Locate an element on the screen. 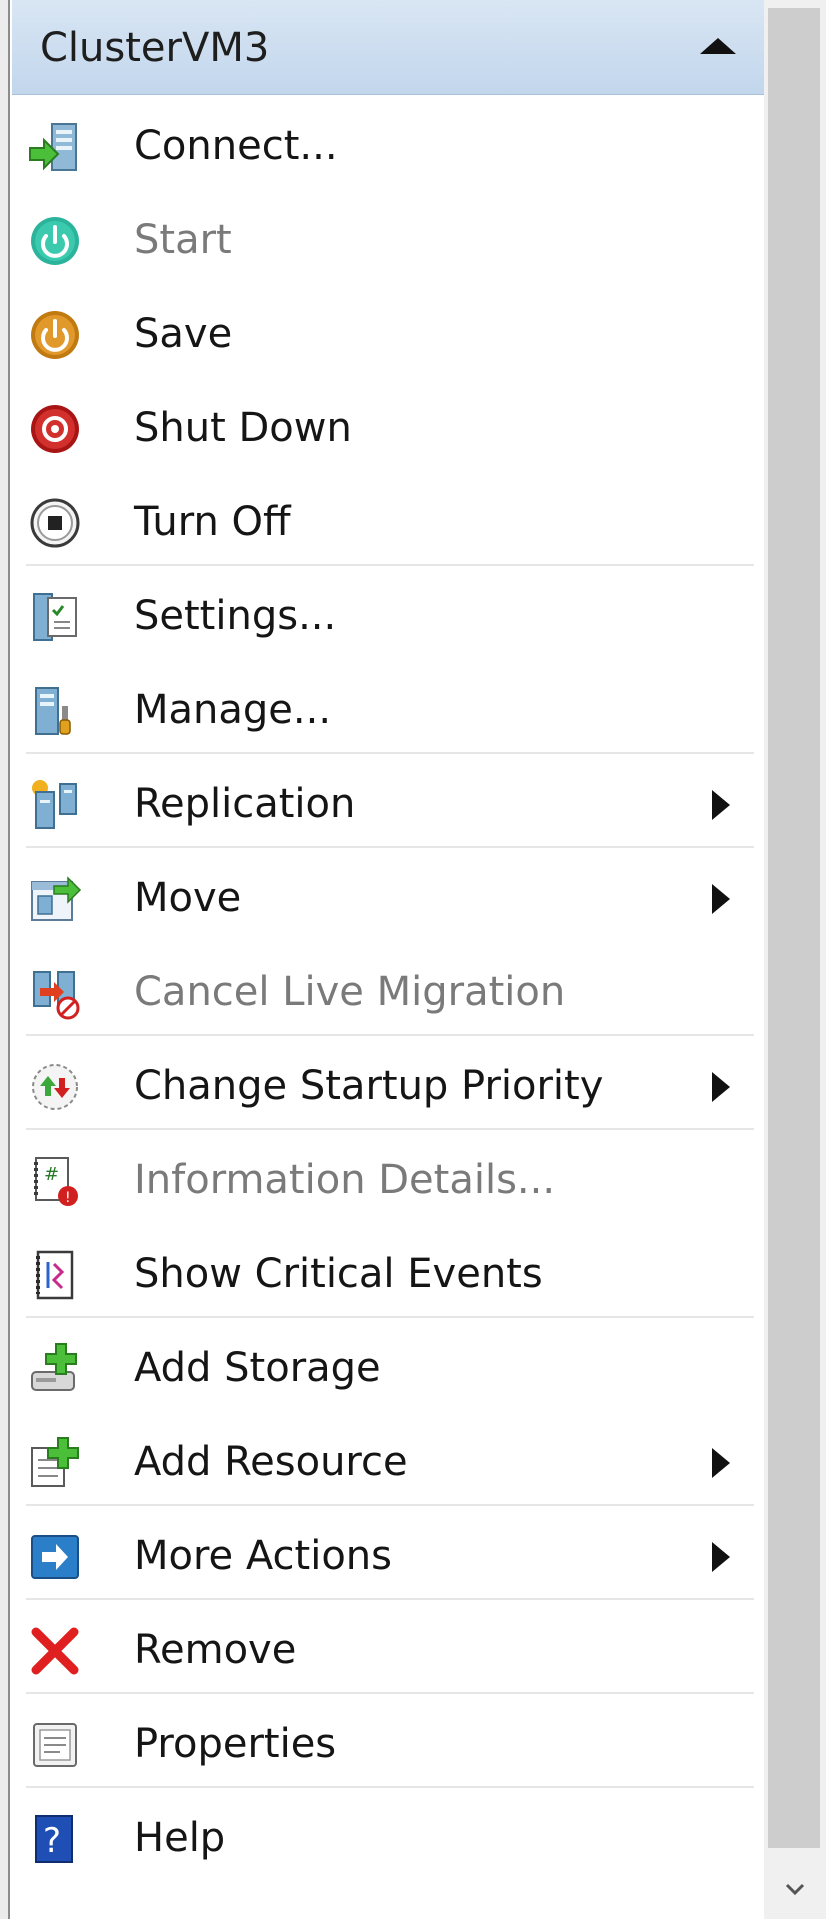 This screenshot has width=826, height=1919. action-show-critical-events: Show Critical Events is located at coordinates (382, 1274).